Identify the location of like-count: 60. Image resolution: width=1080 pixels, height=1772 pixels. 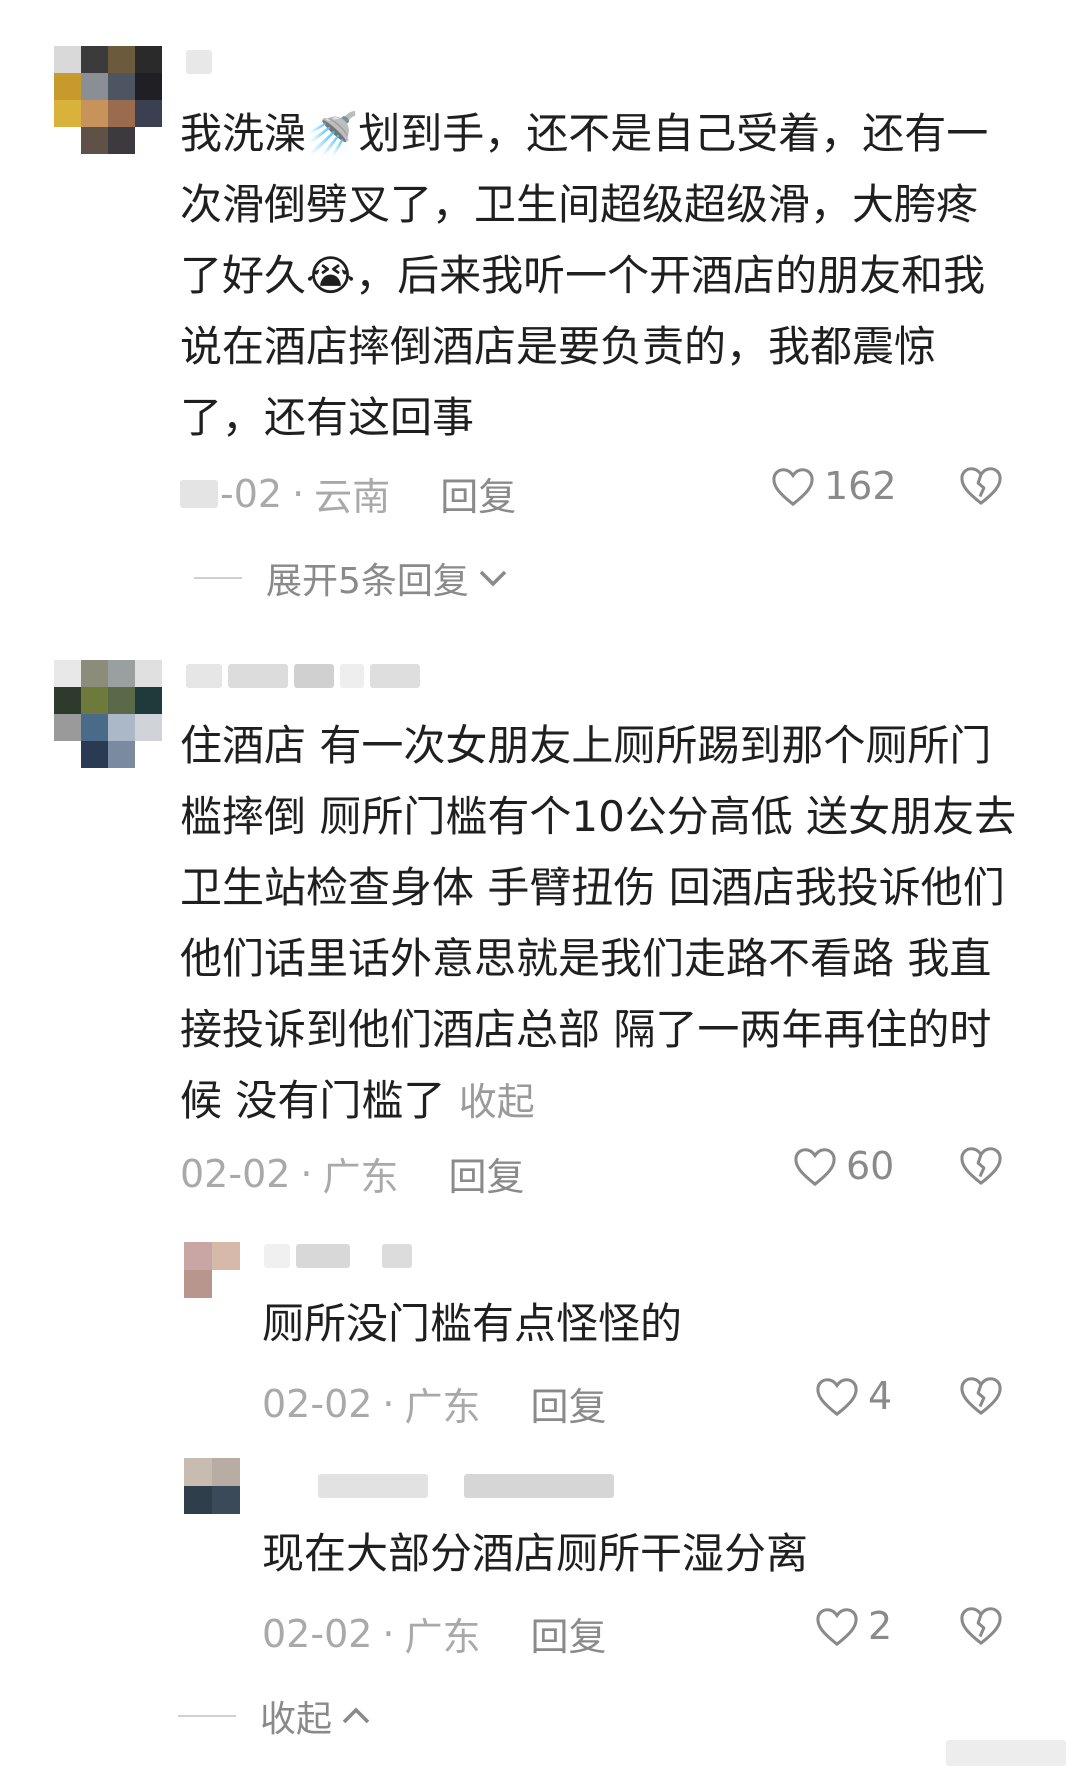
(870, 1166).